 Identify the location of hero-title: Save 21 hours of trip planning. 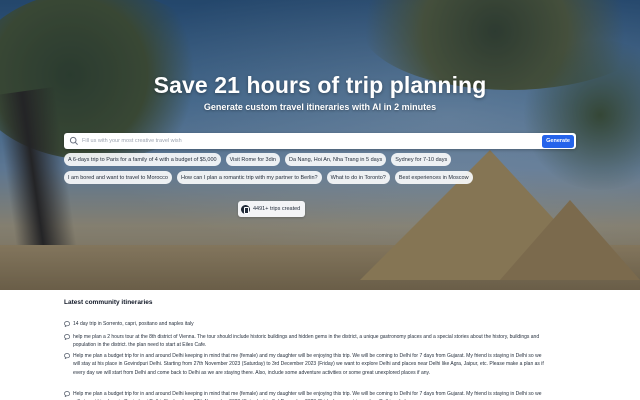
(320, 85).